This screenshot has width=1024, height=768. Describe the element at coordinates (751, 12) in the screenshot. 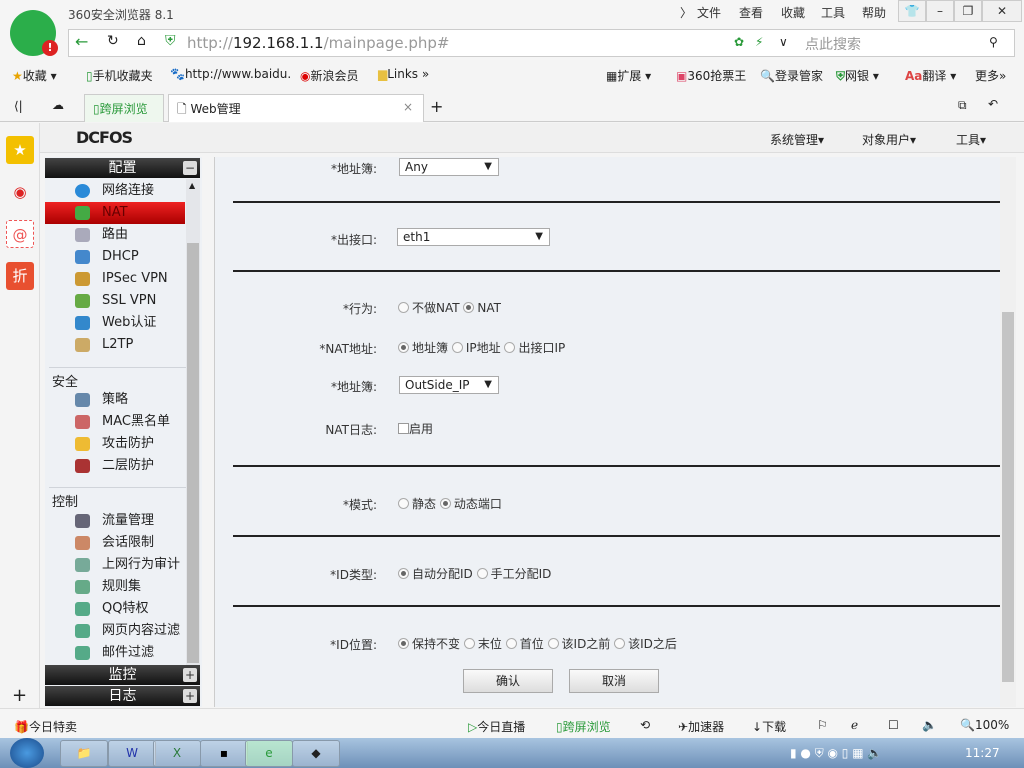

I see `menu-view: 查看` at that location.